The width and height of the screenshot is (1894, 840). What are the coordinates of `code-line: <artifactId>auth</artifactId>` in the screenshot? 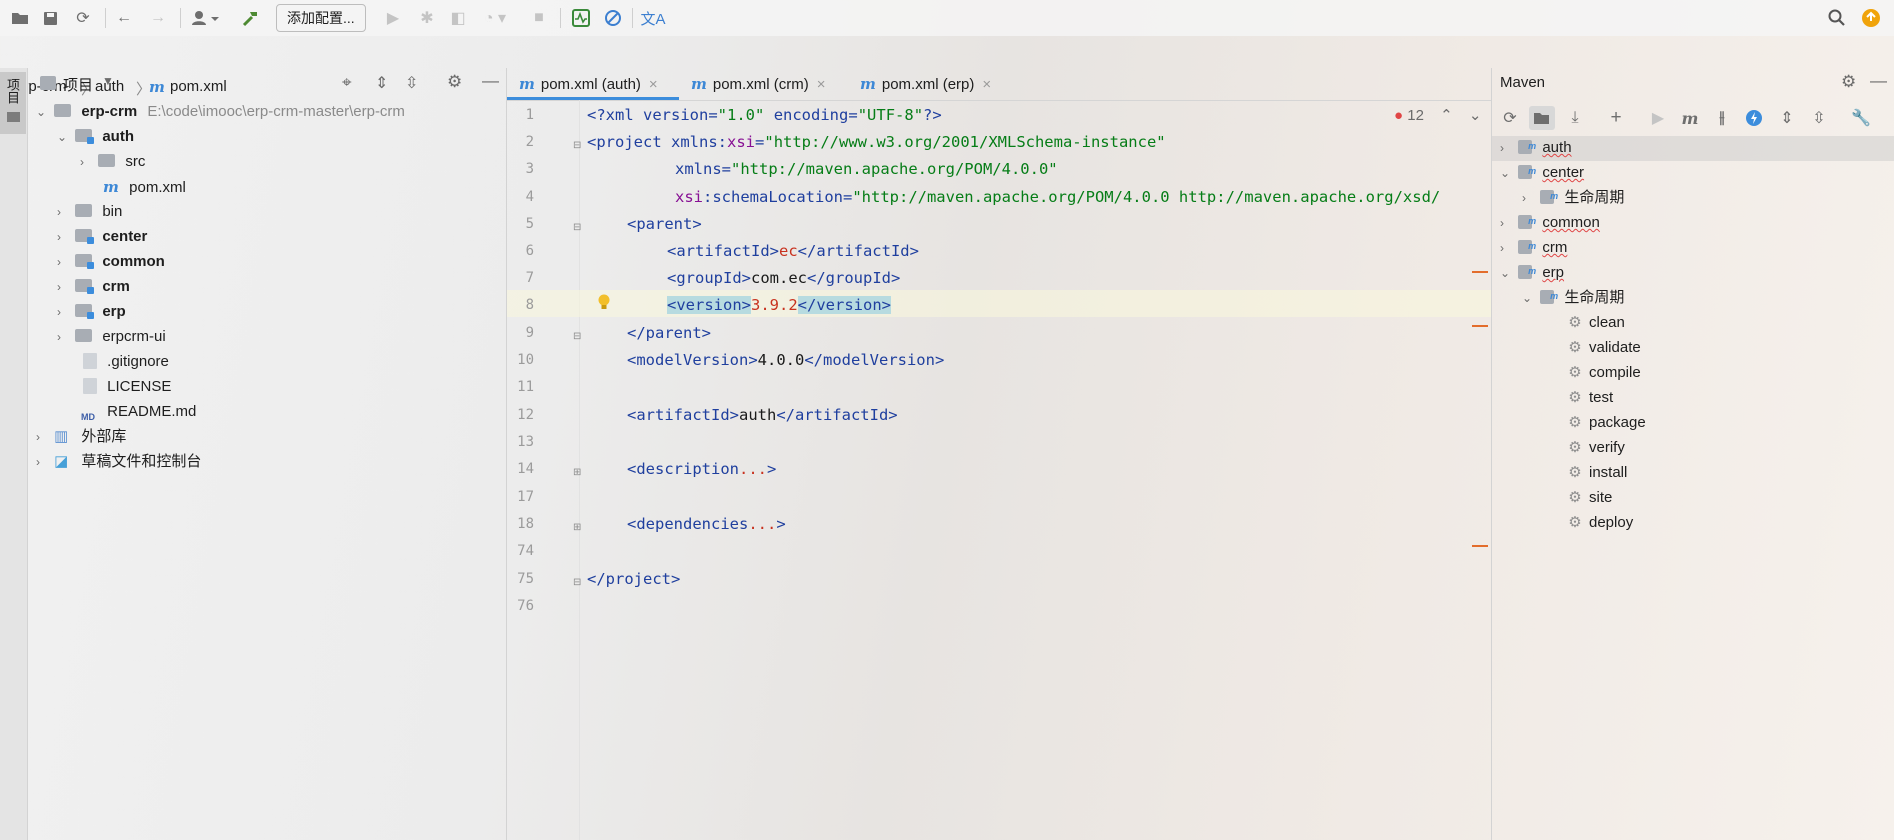 It's located at (762, 415).